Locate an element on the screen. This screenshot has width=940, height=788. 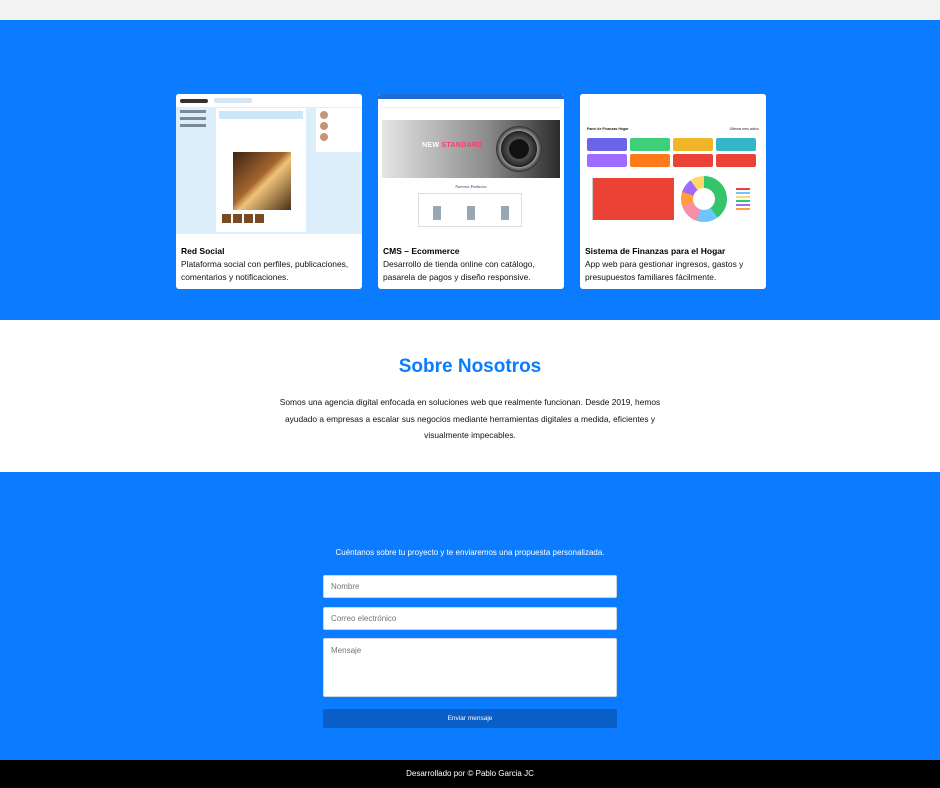
about-title: Sobre Nosotros is located at coordinates (470, 366).